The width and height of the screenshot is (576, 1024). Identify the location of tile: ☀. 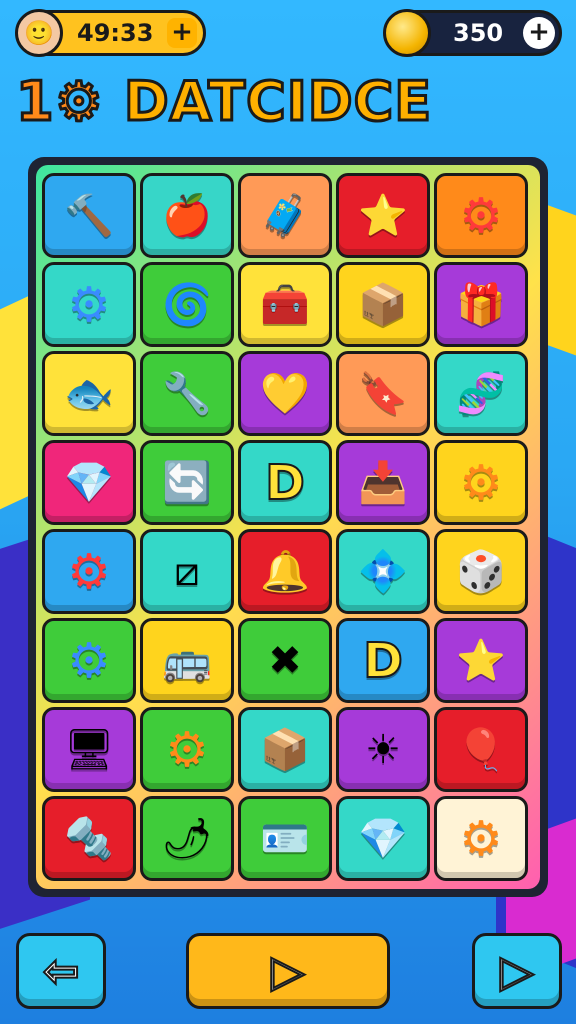
(383, 749).